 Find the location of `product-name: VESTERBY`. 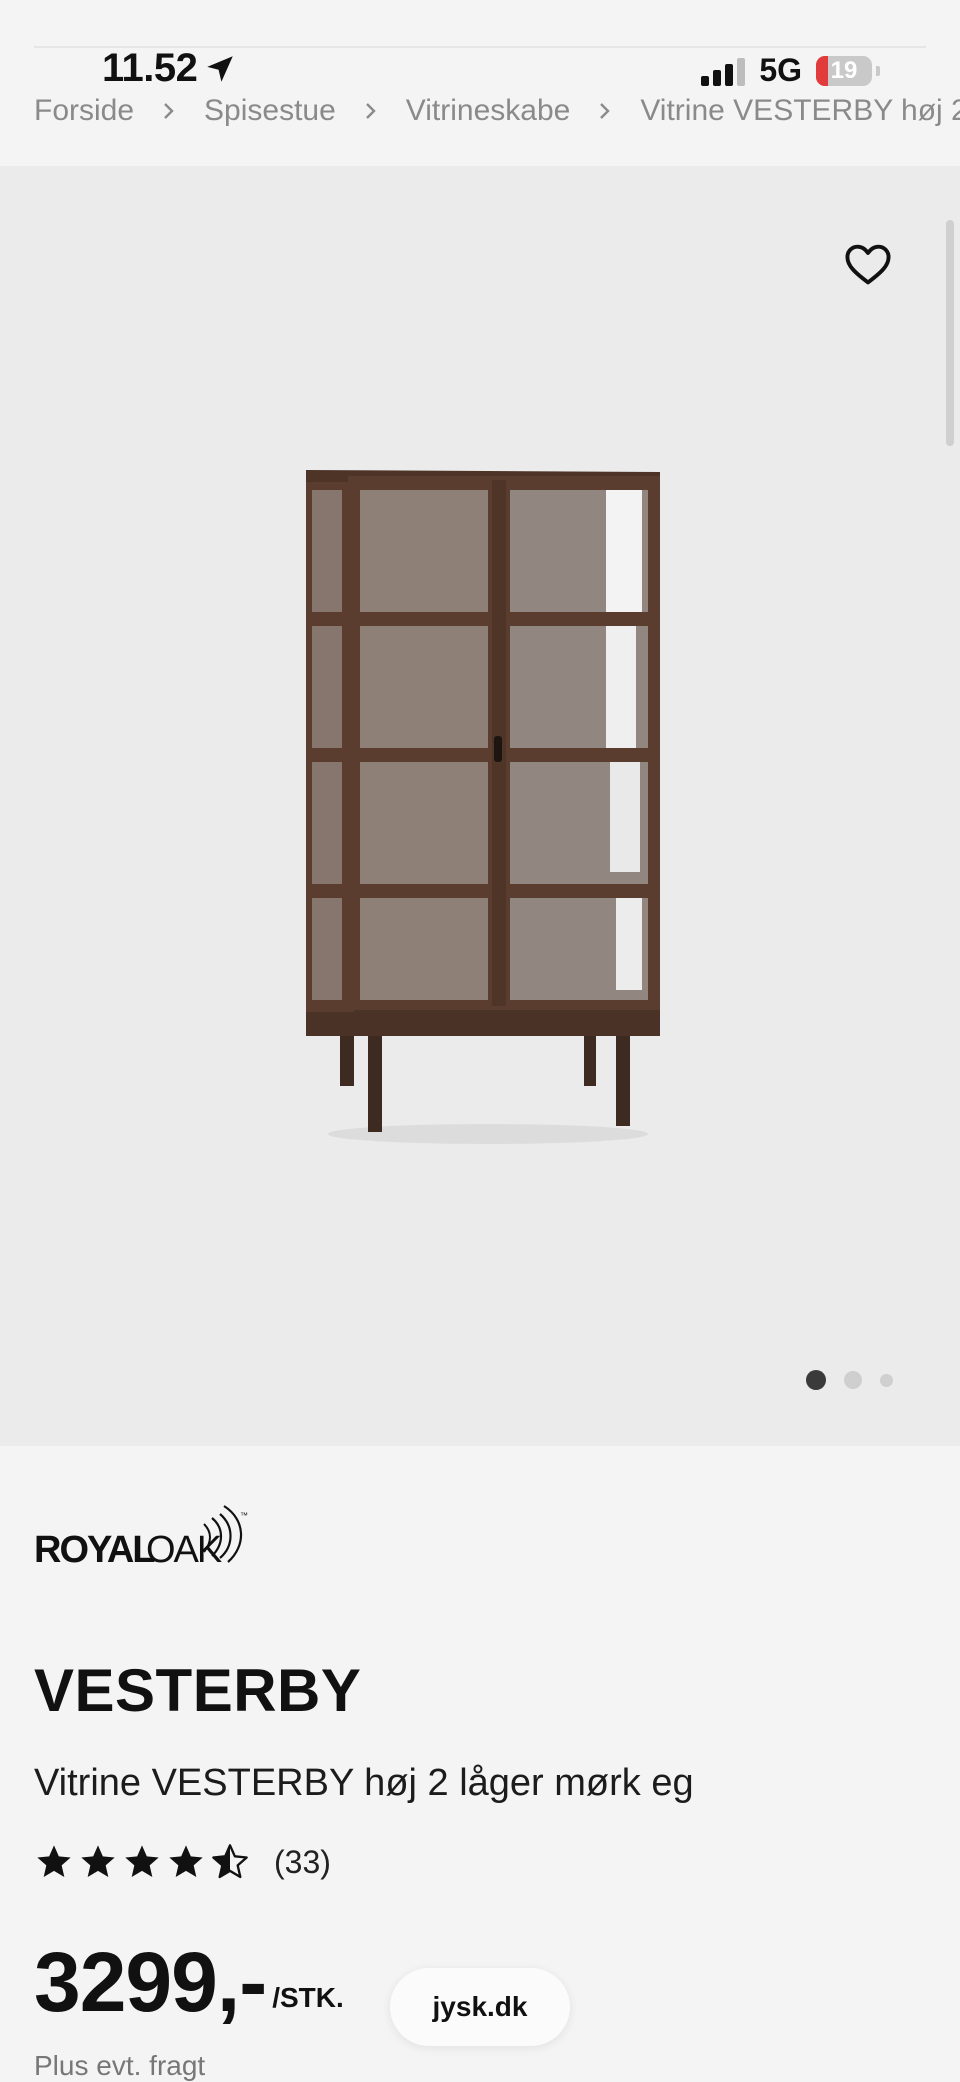

product-name: VESTERBY is located at coordinates (198, 1690).